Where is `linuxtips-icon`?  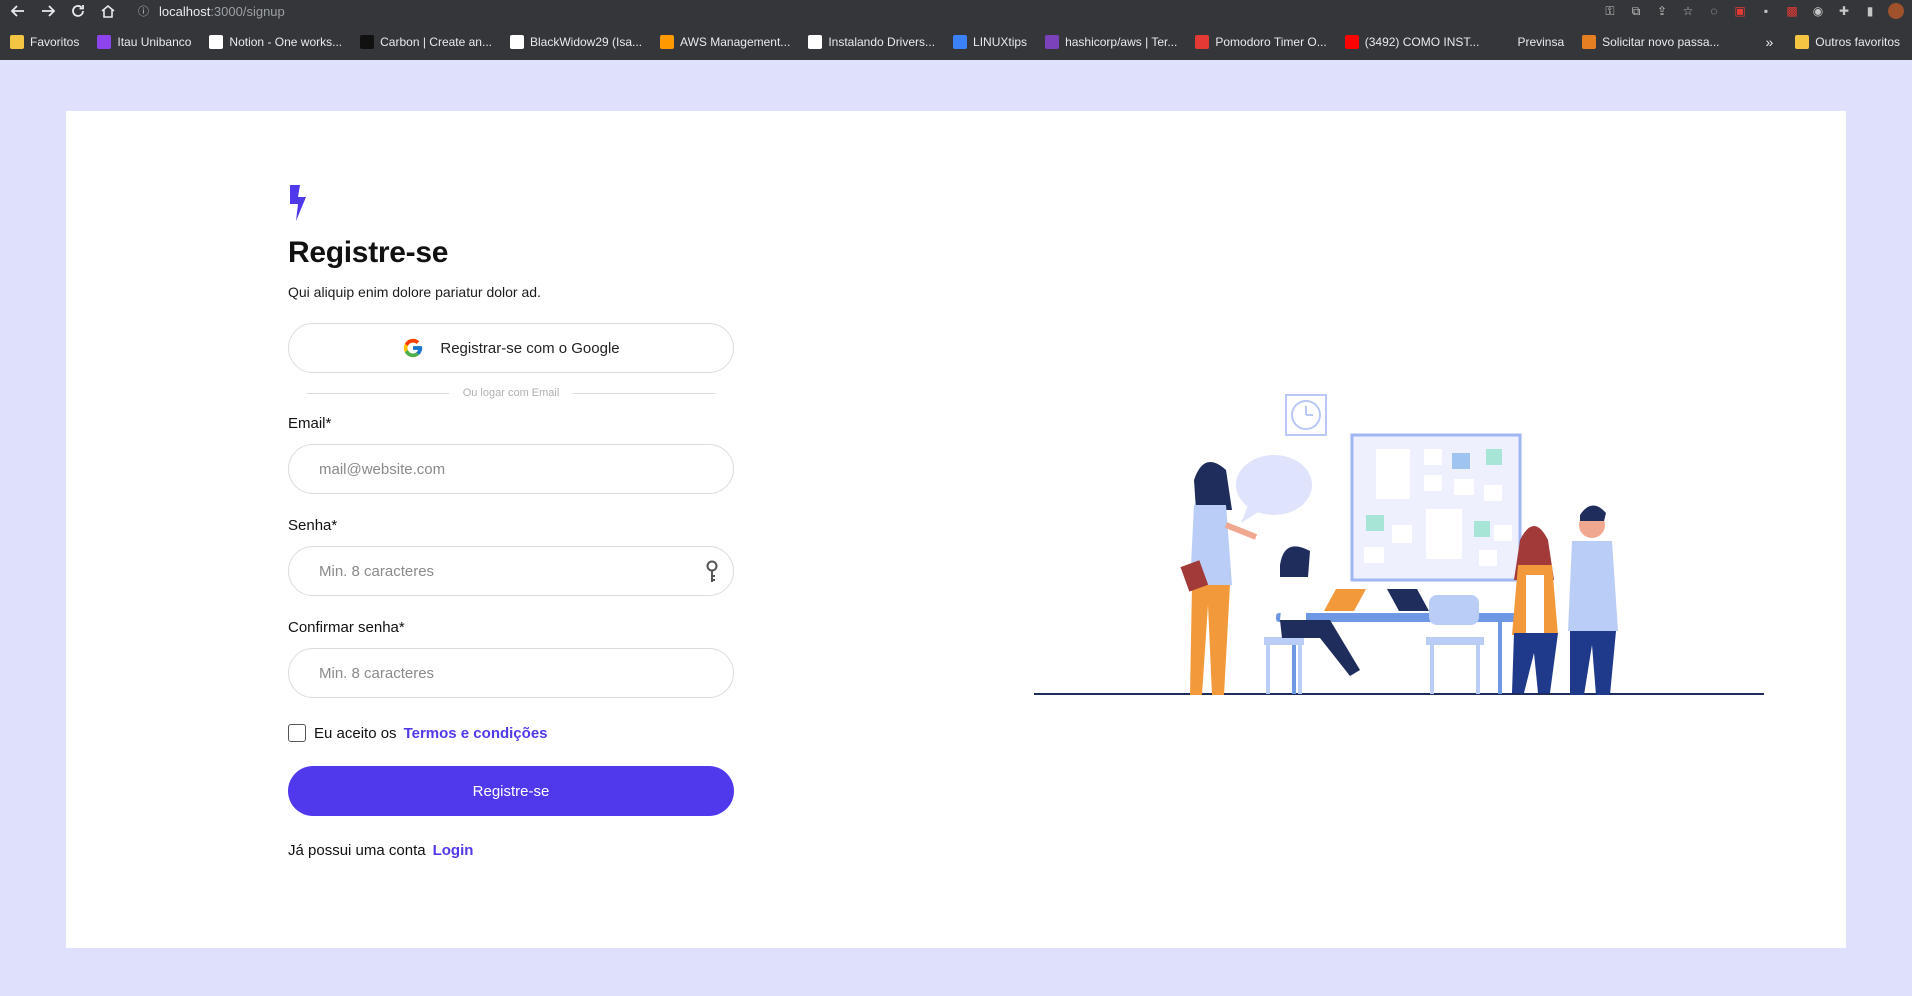
linuxtips-icon is located at coordinates (960, 42).